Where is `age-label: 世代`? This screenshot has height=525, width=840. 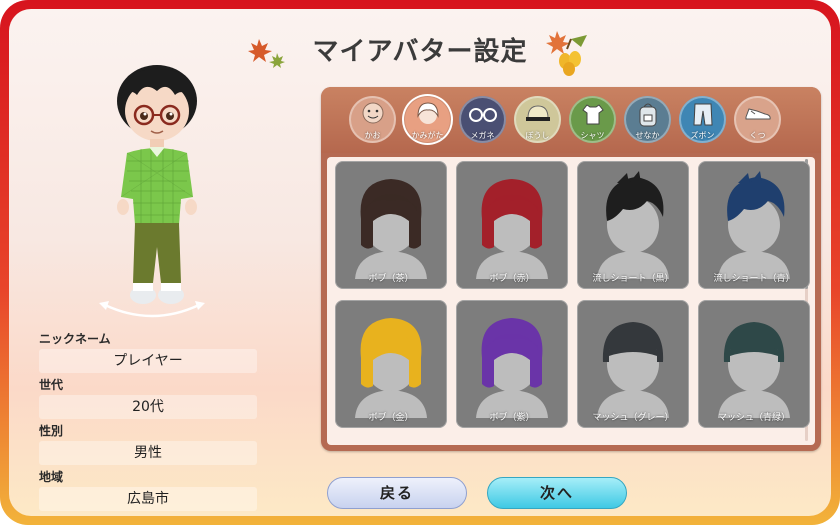
age-label: 世代 is located at coordinates (51, 385).